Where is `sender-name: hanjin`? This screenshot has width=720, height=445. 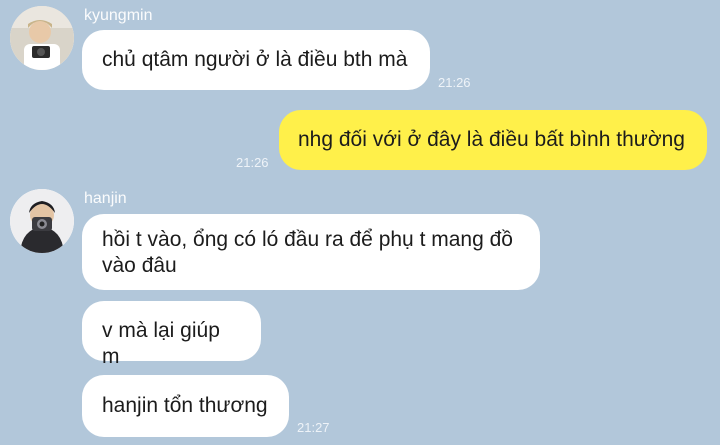
sender-name: hanjin is located at coordinates (105, 198).